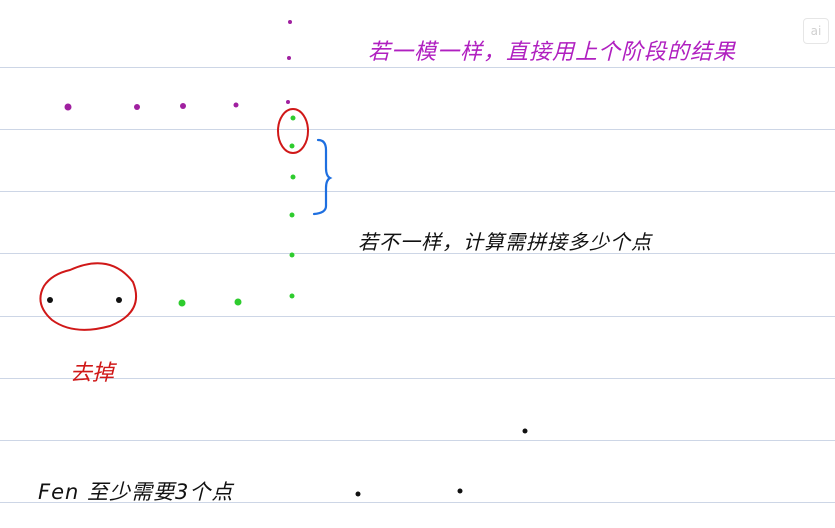 The height and width of the screenshot is (528, 835). I want to click on mid-note: 若不一样，计算需拼接多少个点, so click(505, 242).